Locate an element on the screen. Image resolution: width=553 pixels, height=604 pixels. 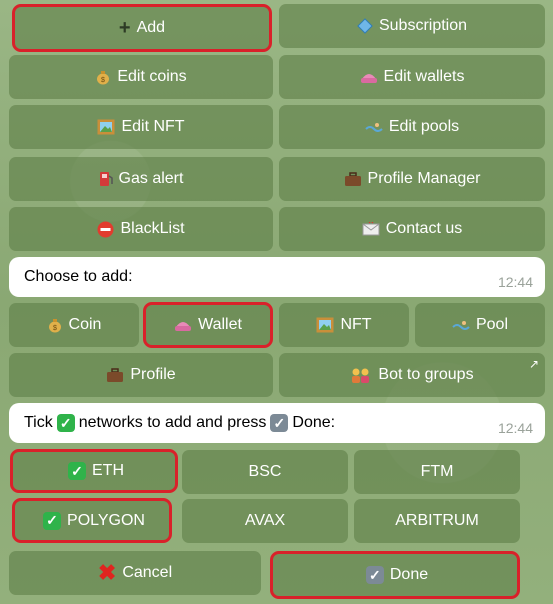
fuel-pump-icon is located at coordinates (106, 179).